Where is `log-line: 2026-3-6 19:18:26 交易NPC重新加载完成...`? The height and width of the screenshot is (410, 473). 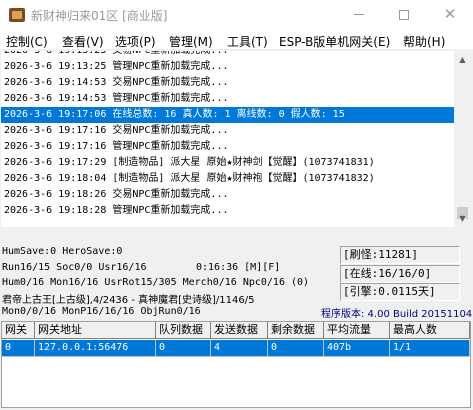 log-line: 2026-3-6 19:18:26 交易NPC重新加载完成... is located at coordinates (227, 195).